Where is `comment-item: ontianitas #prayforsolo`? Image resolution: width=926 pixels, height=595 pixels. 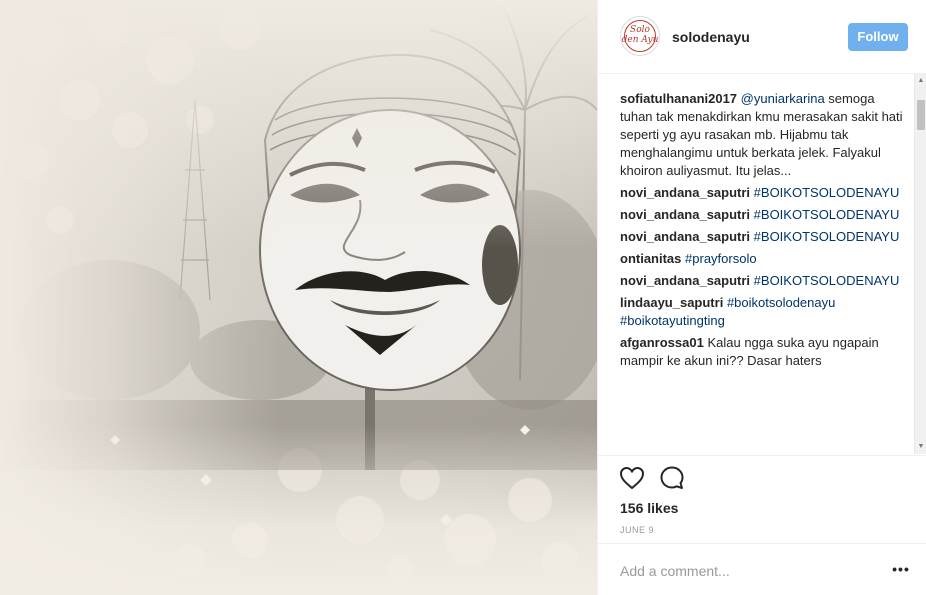 comment-item: ontianitas #prayforsolo is located at coordinates (762, 259).